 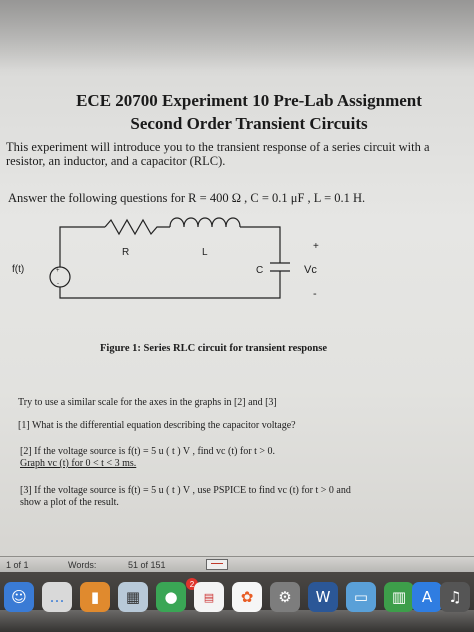 What do you see at coordinates (427, 597) in the screenshot?
I see `app-store-icon: A` at bounding box center [427, 597].